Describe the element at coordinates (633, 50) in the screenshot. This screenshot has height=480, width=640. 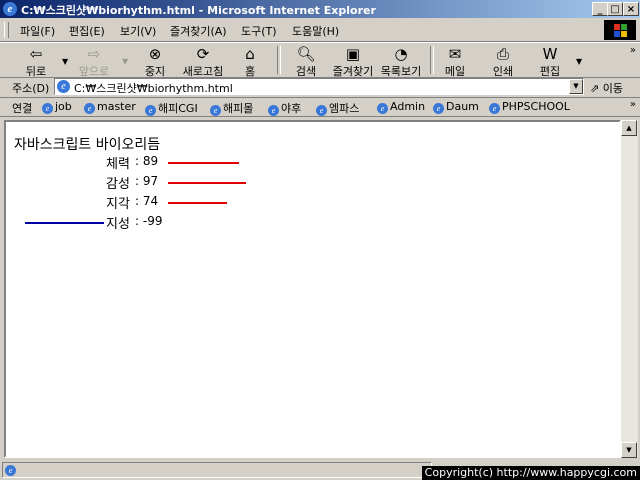
I see `toolbar-chevron-icon: »` at that location.